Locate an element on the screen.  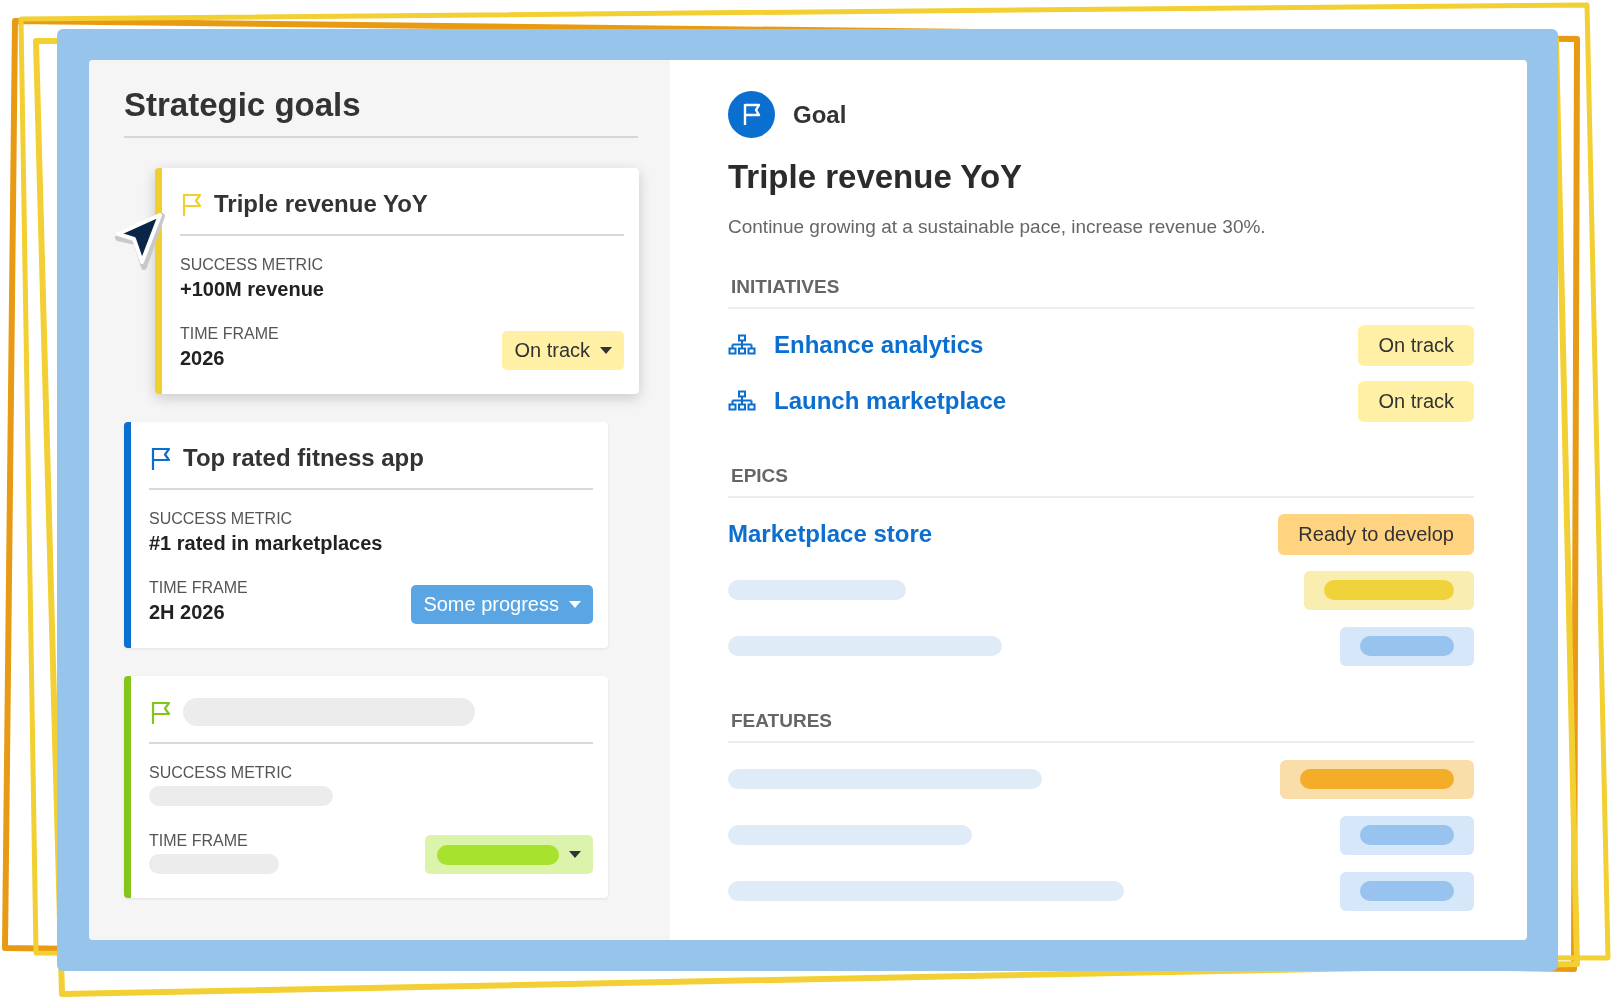
status-dropdown: On track is located at coordinates (563, 350).